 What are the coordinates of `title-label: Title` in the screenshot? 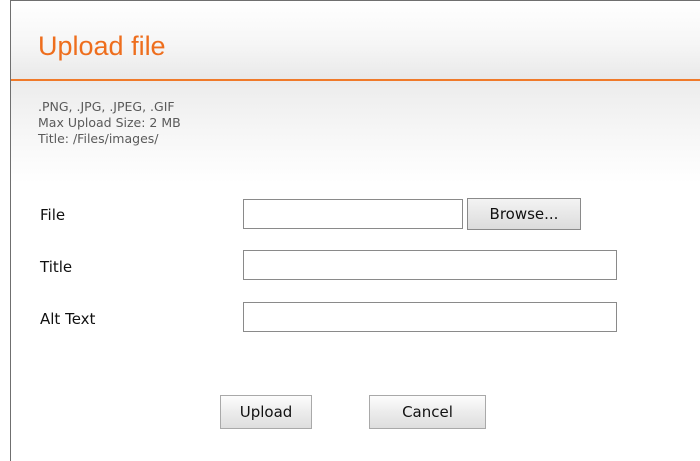 It's located at (56, 267).